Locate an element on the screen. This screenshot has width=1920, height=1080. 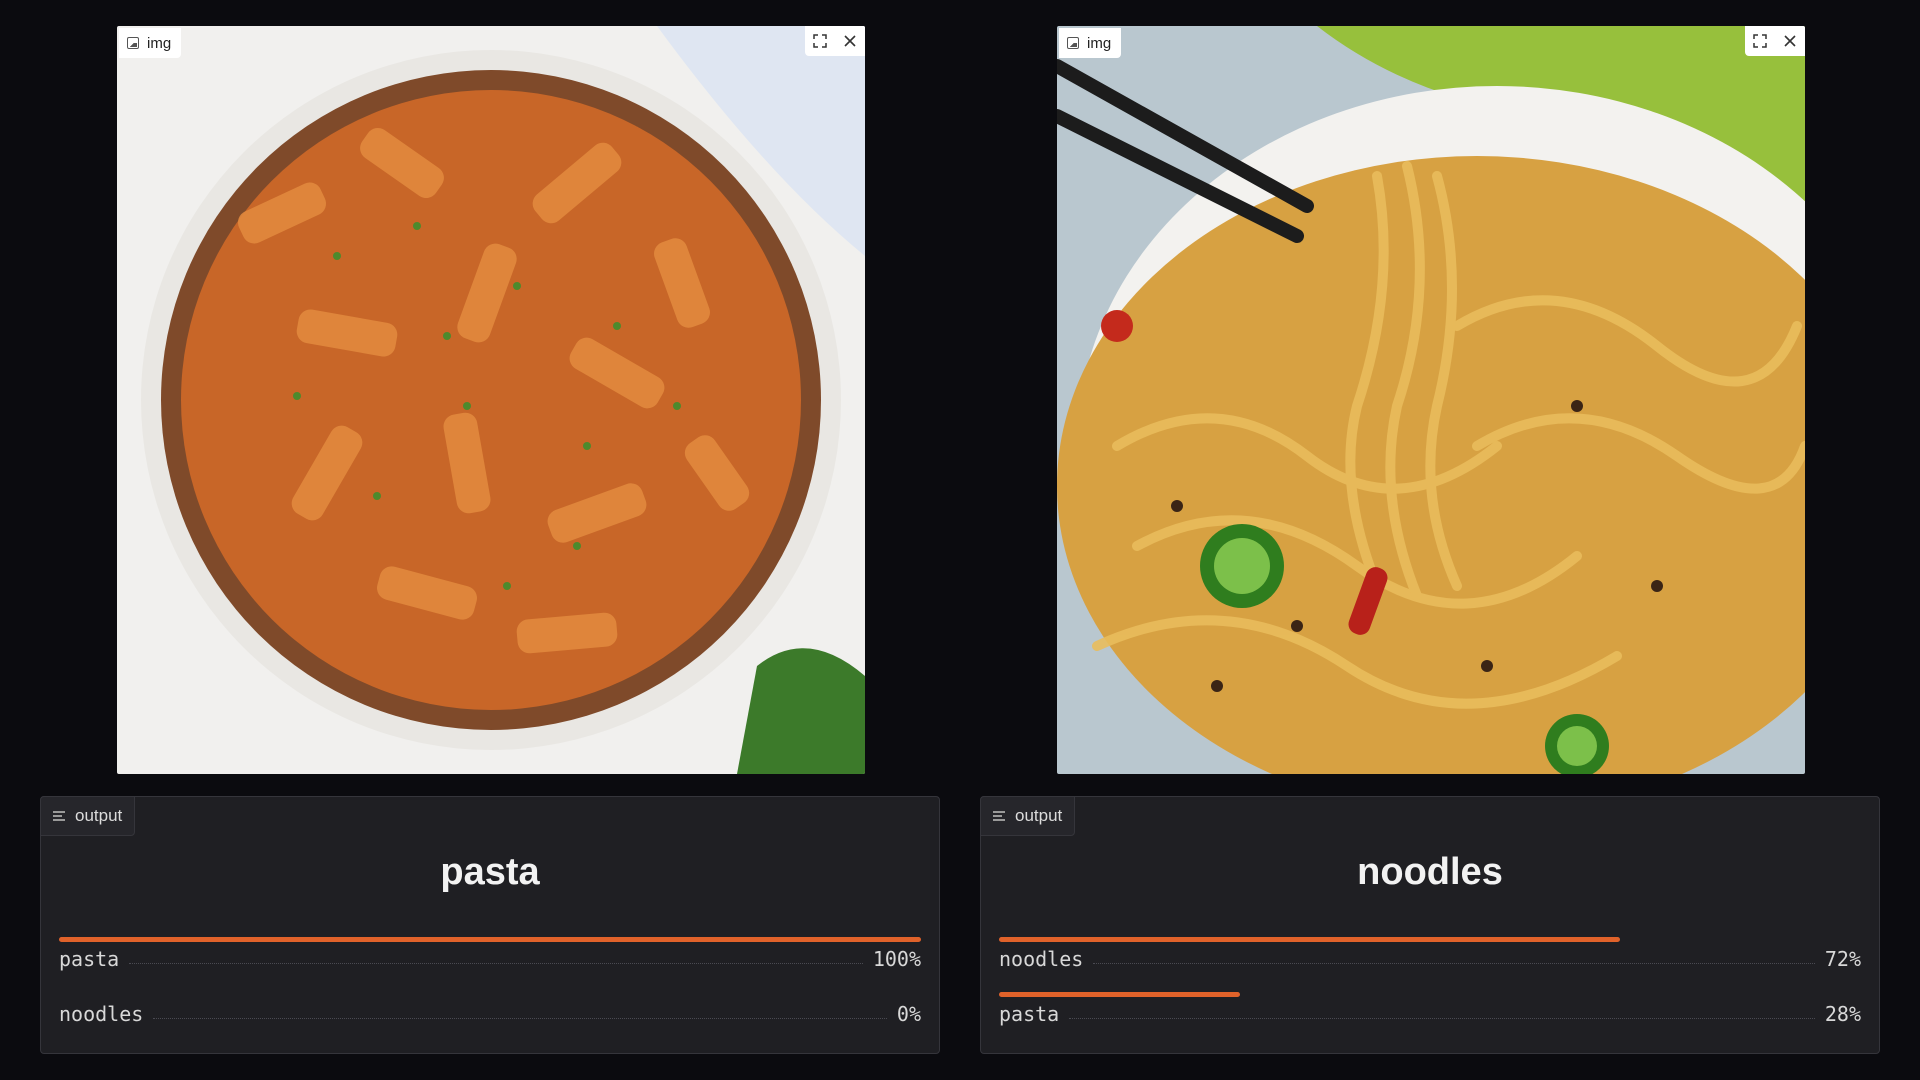
class-percent: 100% is located at coordinates (896, 959).